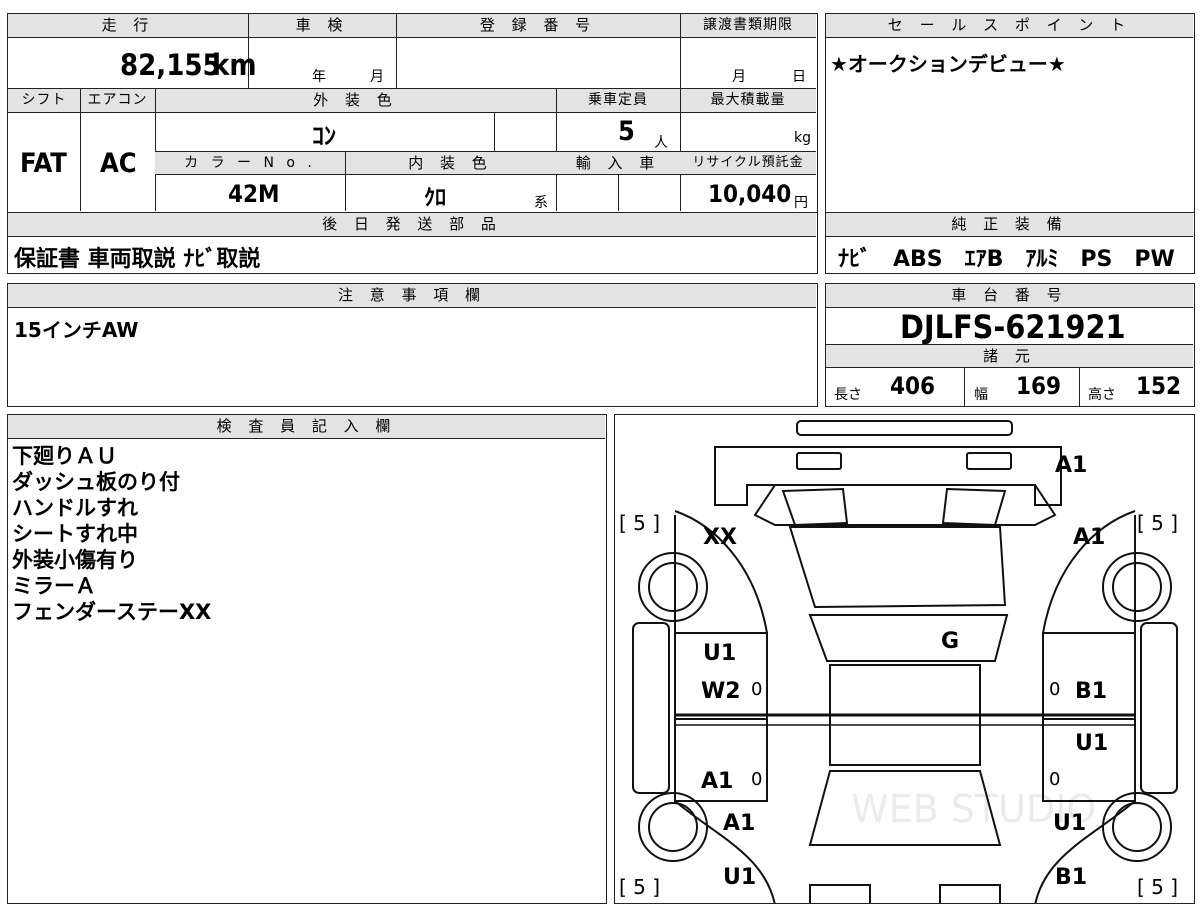 The image size is (1200, 904). Describe the element at coordinates (1089, 537) in the screenshot. I see `damage-front-right: A1` at that location.